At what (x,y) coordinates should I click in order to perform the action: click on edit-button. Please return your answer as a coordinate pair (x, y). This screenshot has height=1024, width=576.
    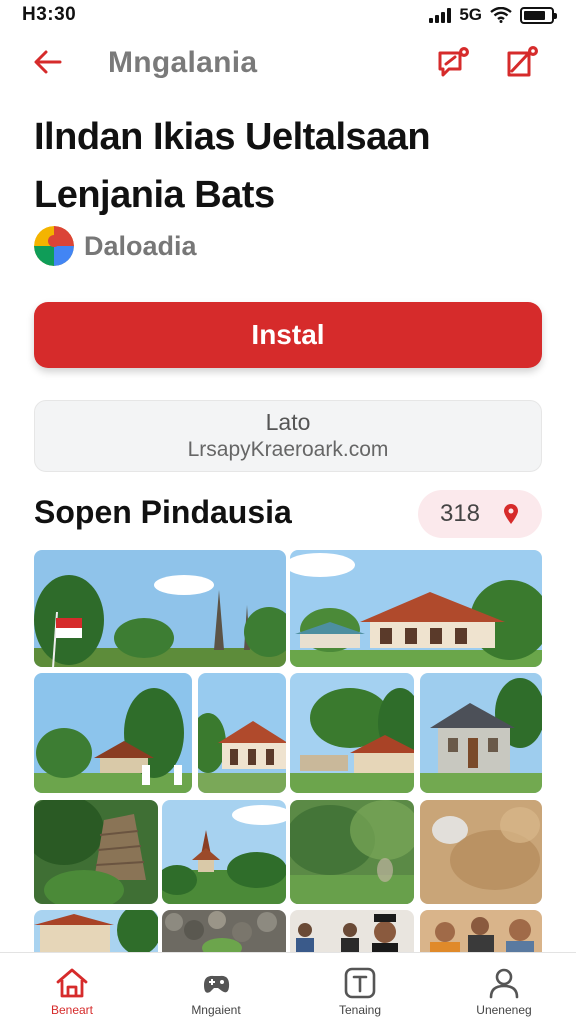
    Looking at the image, I should click on (522, 62).